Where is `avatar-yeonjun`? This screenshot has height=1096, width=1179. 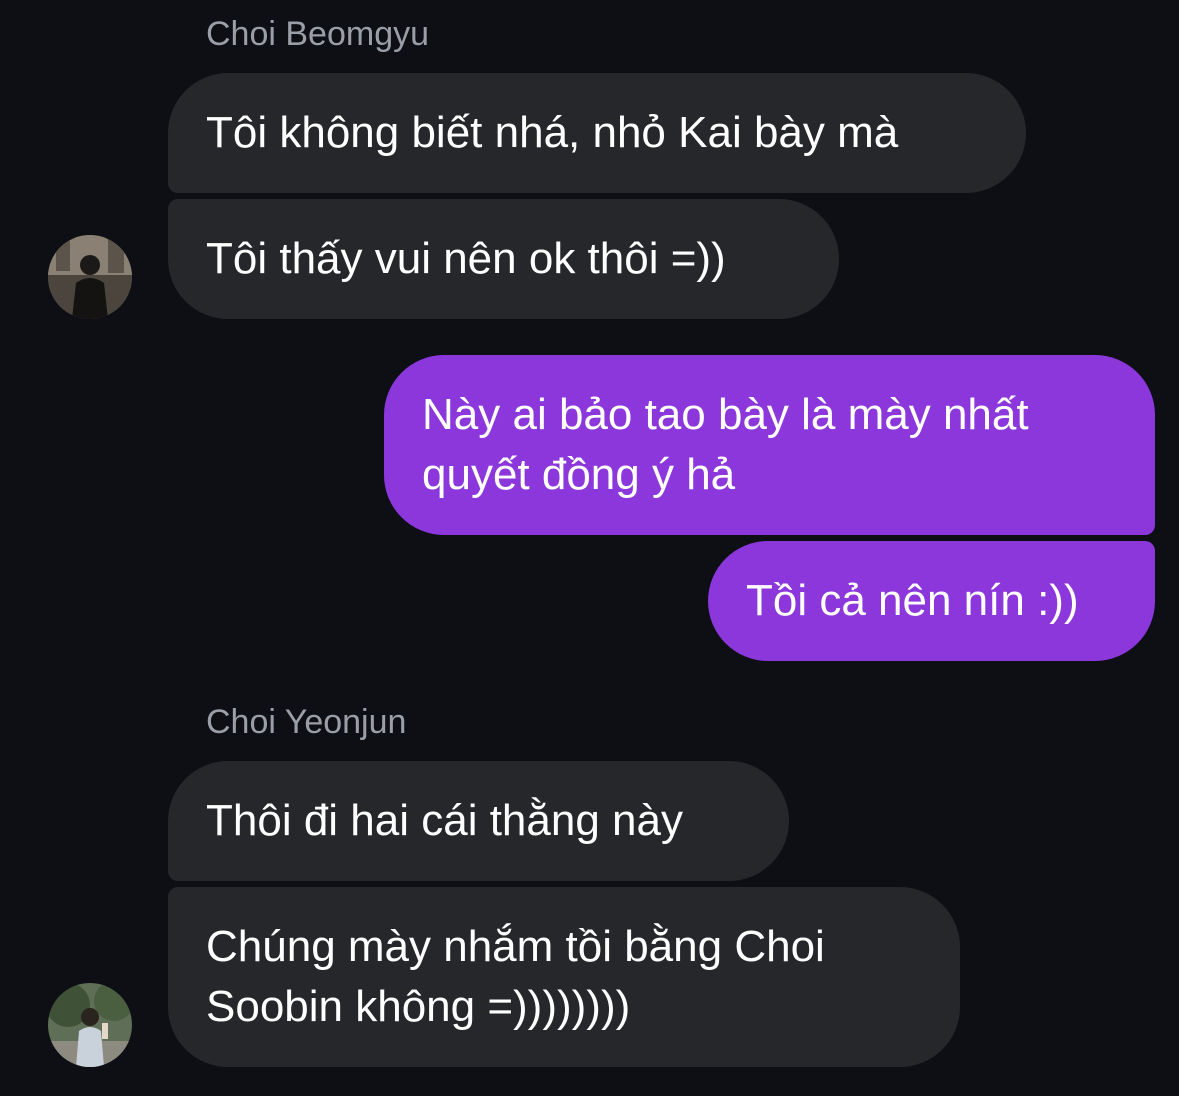
avatar-yeonjun is located at coordinates (90, 1025).